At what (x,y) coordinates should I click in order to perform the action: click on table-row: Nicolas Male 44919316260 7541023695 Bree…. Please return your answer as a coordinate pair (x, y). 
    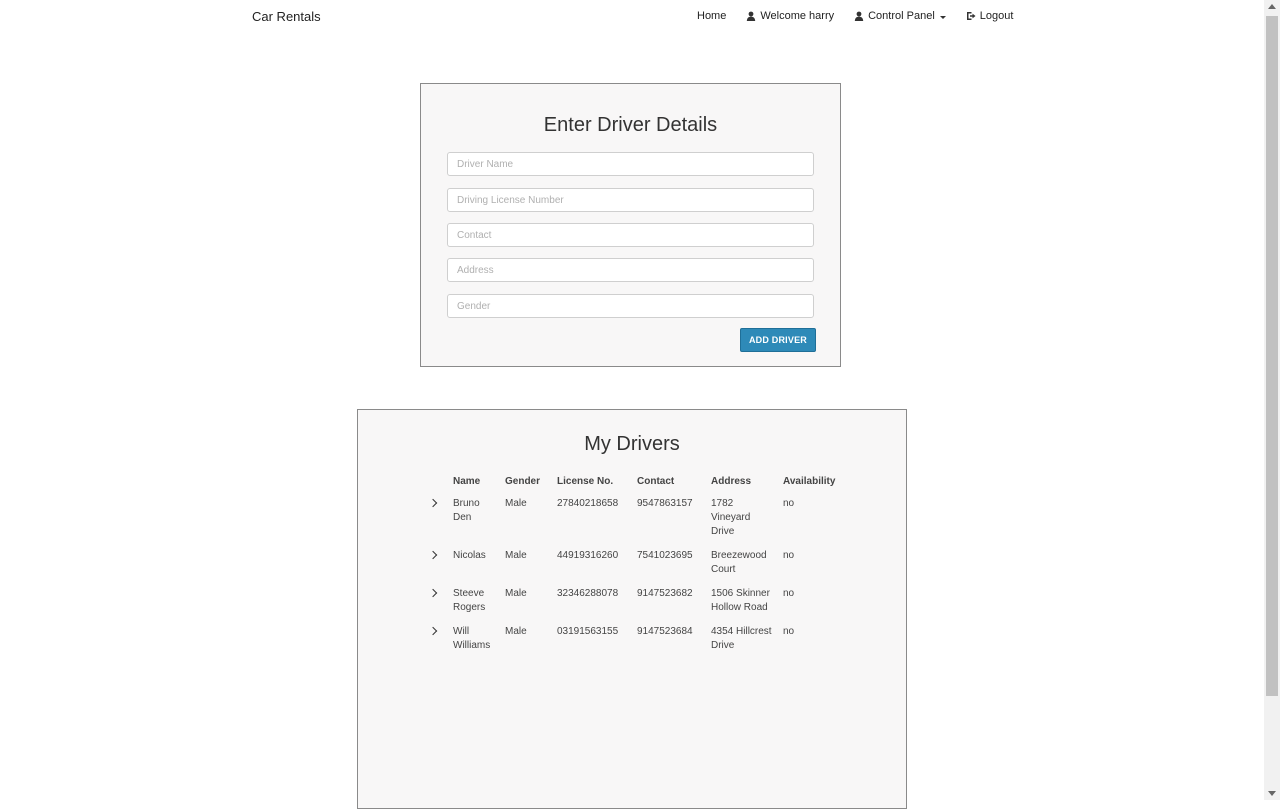
    Looking at the image, I should click on (636, 568).